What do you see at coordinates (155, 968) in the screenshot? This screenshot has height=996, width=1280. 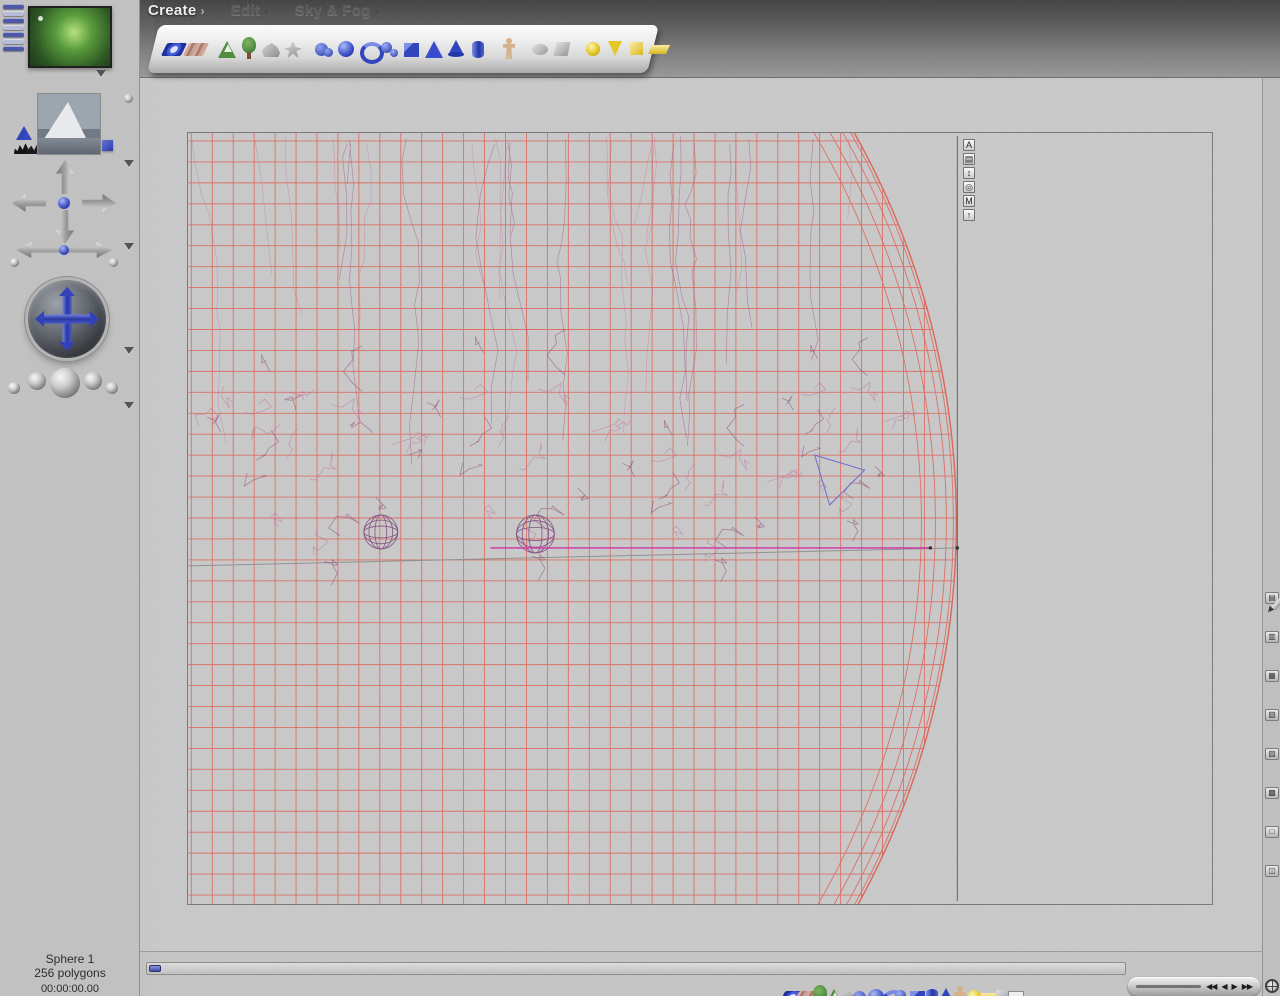 I see `h-scrollbar-thumb` at bounding box center [155, 968].